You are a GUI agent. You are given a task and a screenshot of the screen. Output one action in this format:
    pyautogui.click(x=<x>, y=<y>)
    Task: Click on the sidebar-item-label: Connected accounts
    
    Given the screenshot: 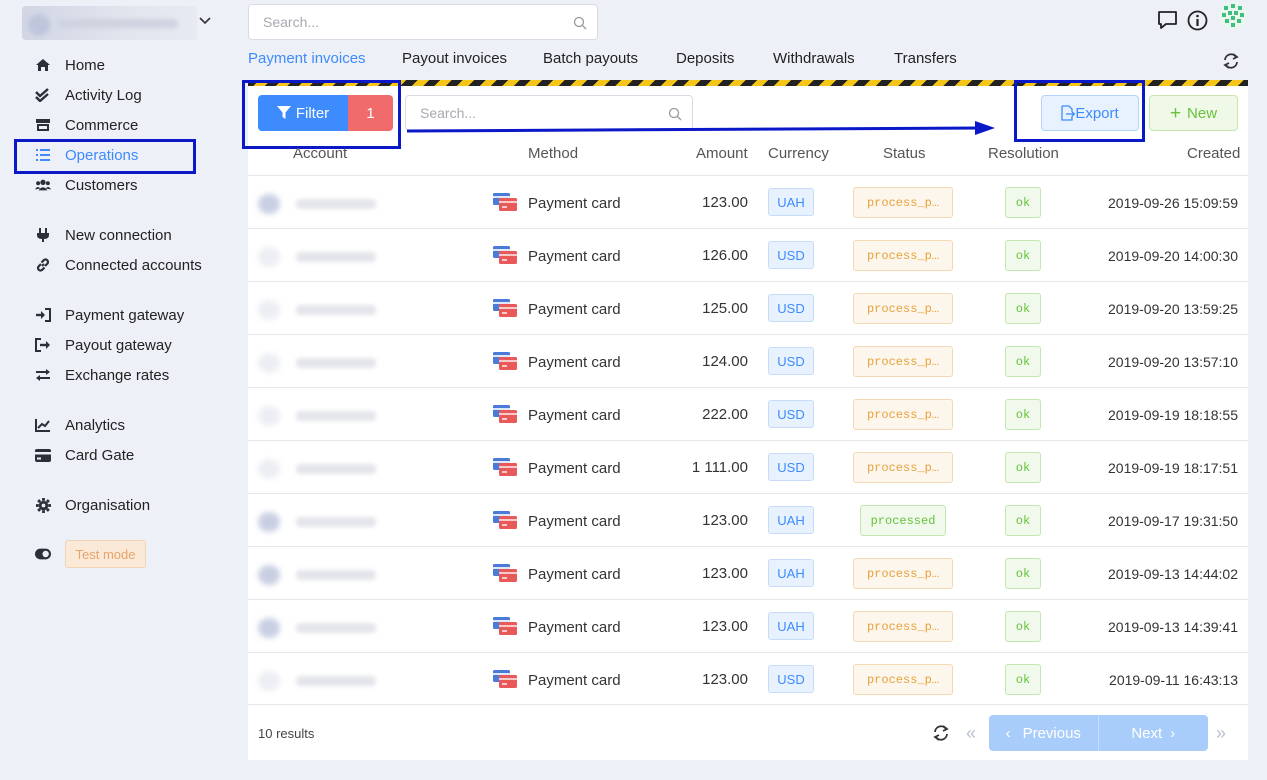 What is the action you would take?
    pyautogui.click(x=133, y=265)
    